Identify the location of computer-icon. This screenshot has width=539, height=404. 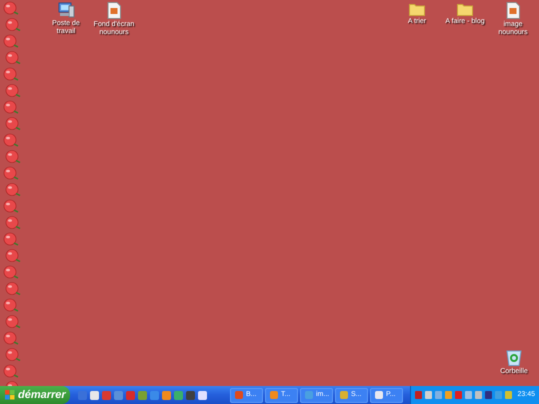
(66, 10).